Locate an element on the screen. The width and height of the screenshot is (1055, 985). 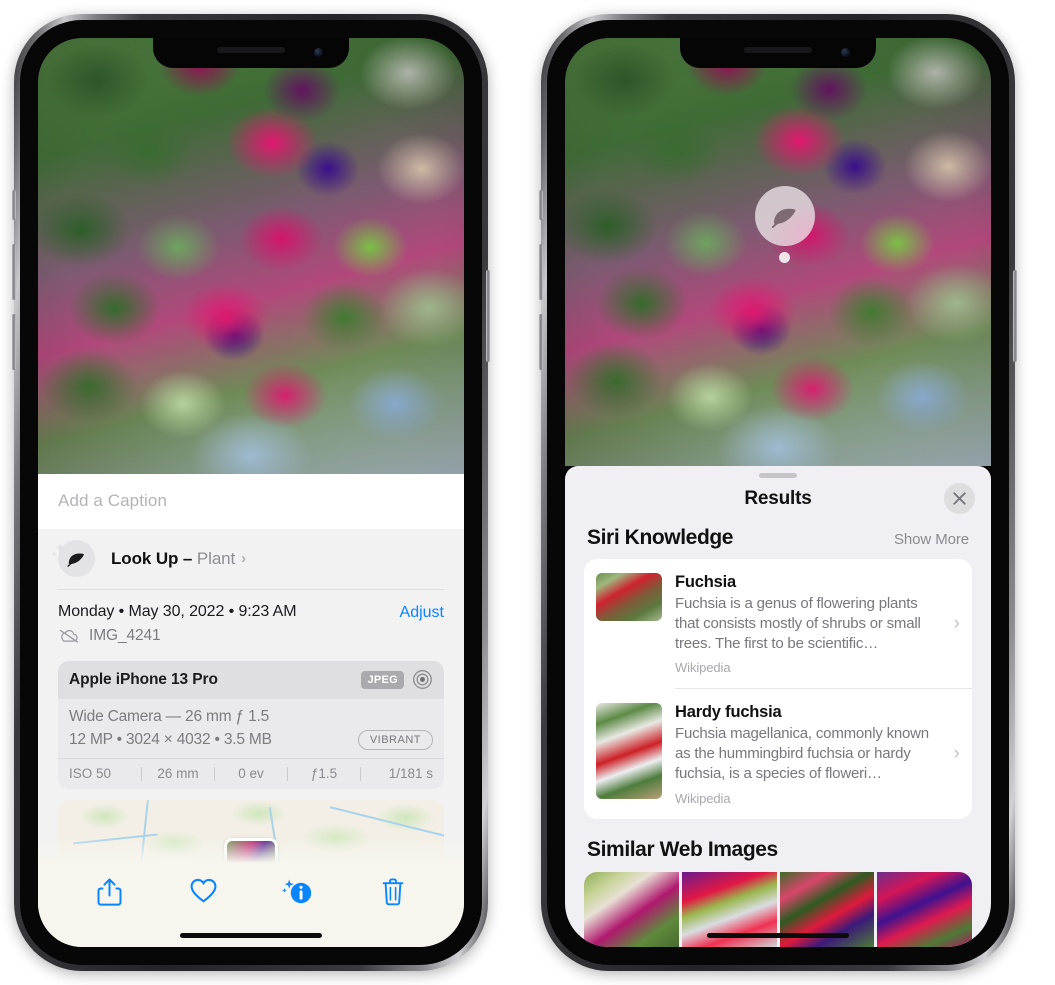
exif-settings-row: ISO 50 26 mm 0 ev ƒ1.5 1/181 s is located at coordinates (251, 773).